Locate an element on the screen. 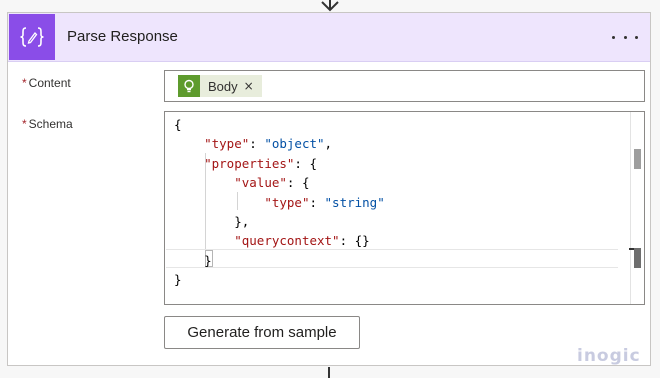  json-string: "object" is located at coordinates (294, 144).